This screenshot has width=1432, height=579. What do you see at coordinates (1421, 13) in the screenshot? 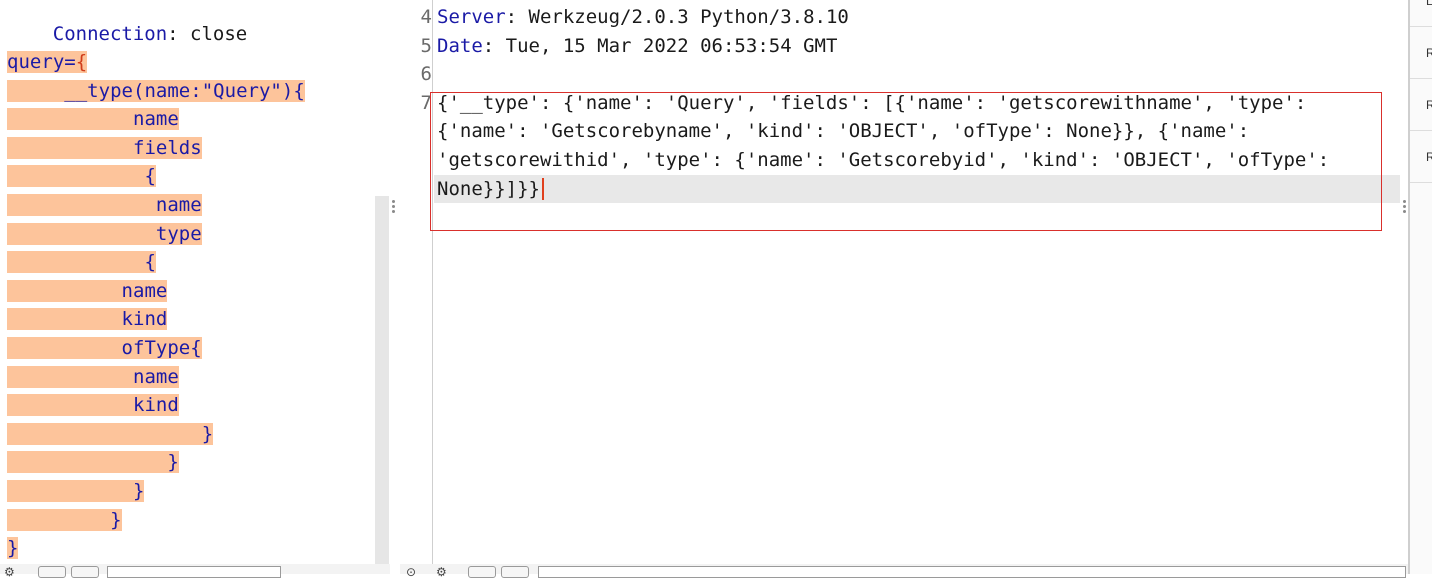
I see `side-tab: L` at bounding box center [1421, 13].